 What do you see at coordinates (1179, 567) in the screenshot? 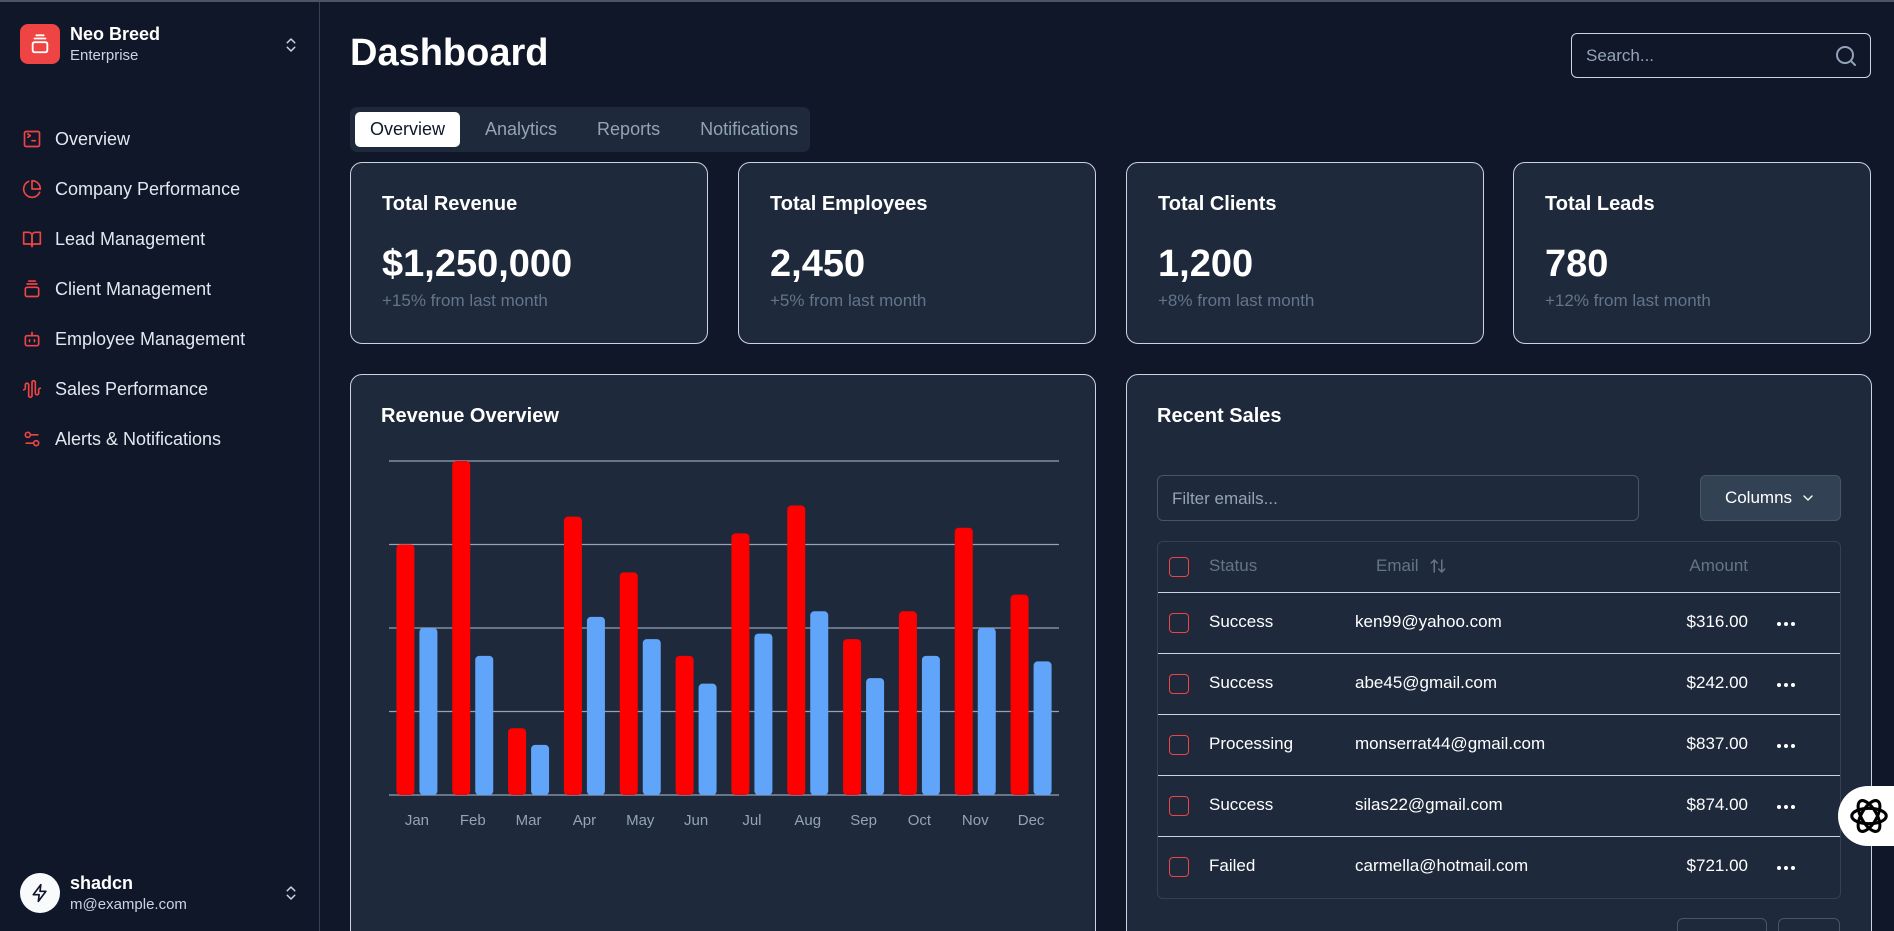
I see `select-all-checkbox` at bounding box center [1179, 567].